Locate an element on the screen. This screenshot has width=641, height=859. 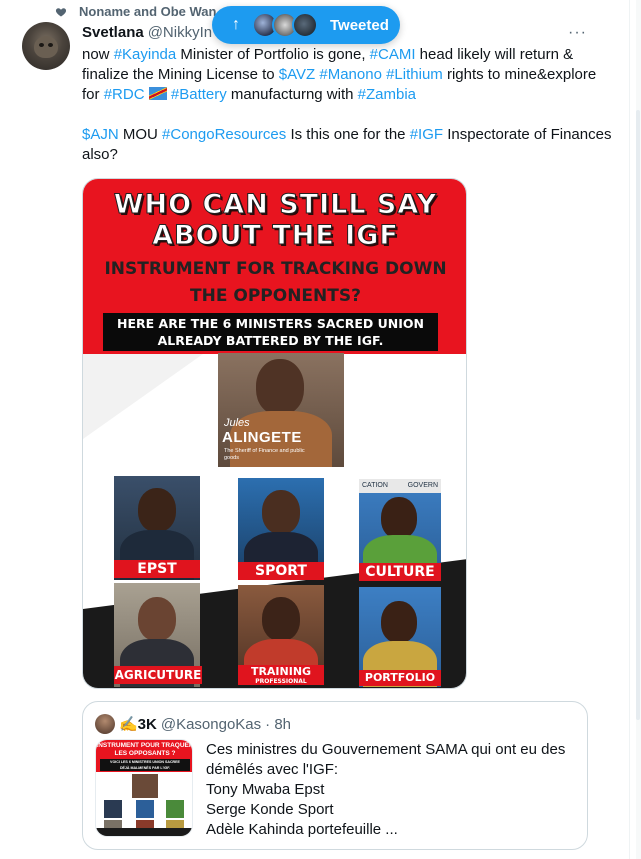
quoted-author-handle: @KasongoKas is located at coordinates (211, 724).